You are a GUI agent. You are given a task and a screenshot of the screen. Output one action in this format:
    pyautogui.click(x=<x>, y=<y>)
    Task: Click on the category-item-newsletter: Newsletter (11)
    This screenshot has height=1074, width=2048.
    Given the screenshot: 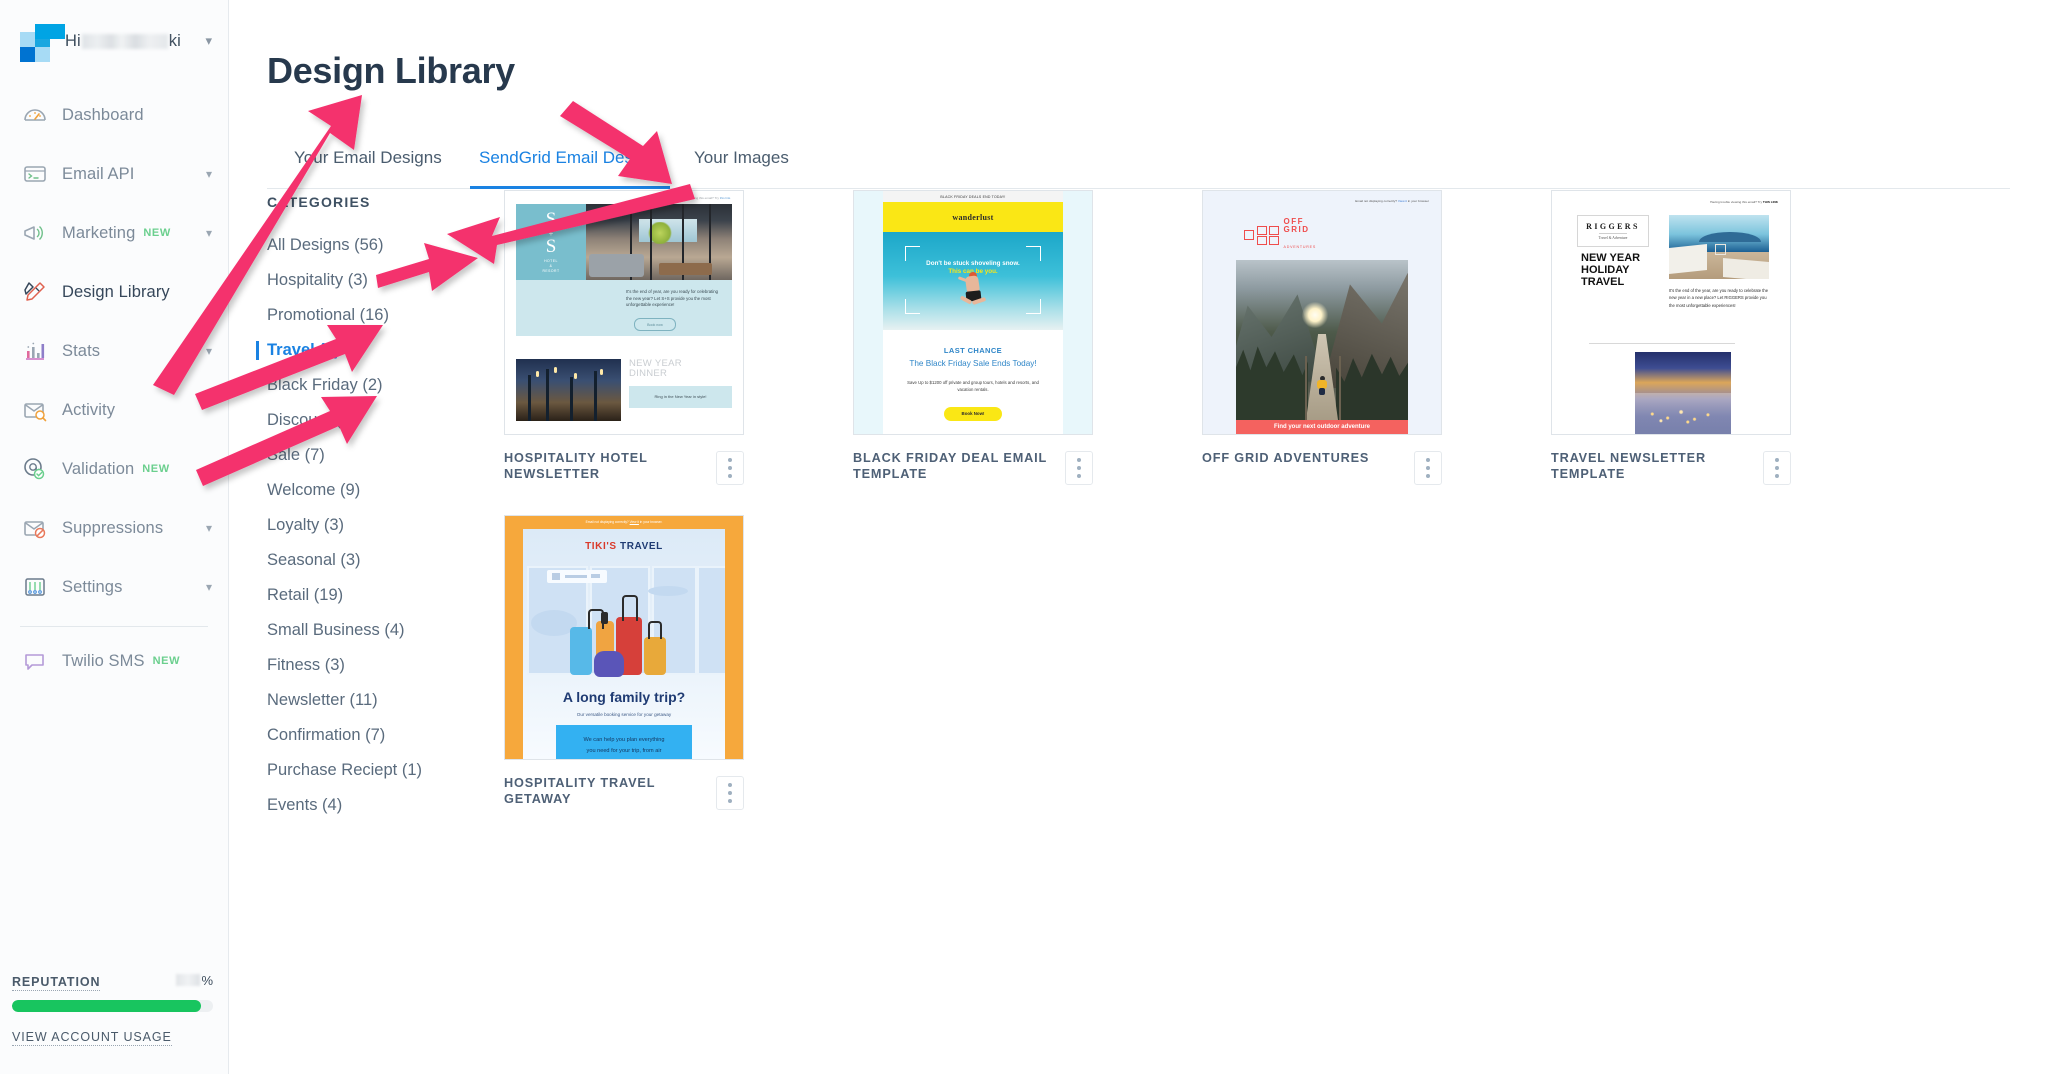 What is the action you would take?
    pyautogui.click(x=372, y=700)
    